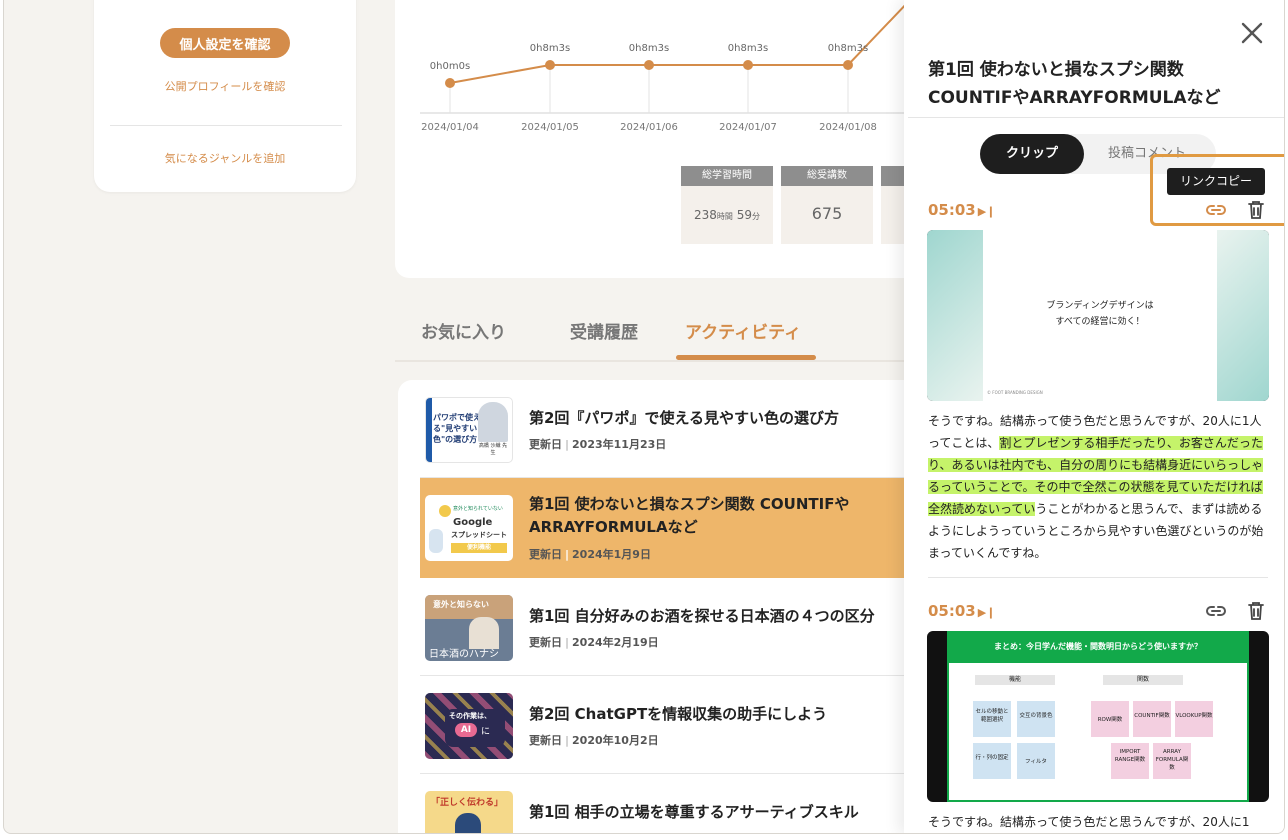 The height and width of the screenshot is (840, 1288). What do you see at coordinates (469, 726) in the screenshot?
I see `course-thumbnail: その作業は、 AI に` at bounding box center [469, 726].